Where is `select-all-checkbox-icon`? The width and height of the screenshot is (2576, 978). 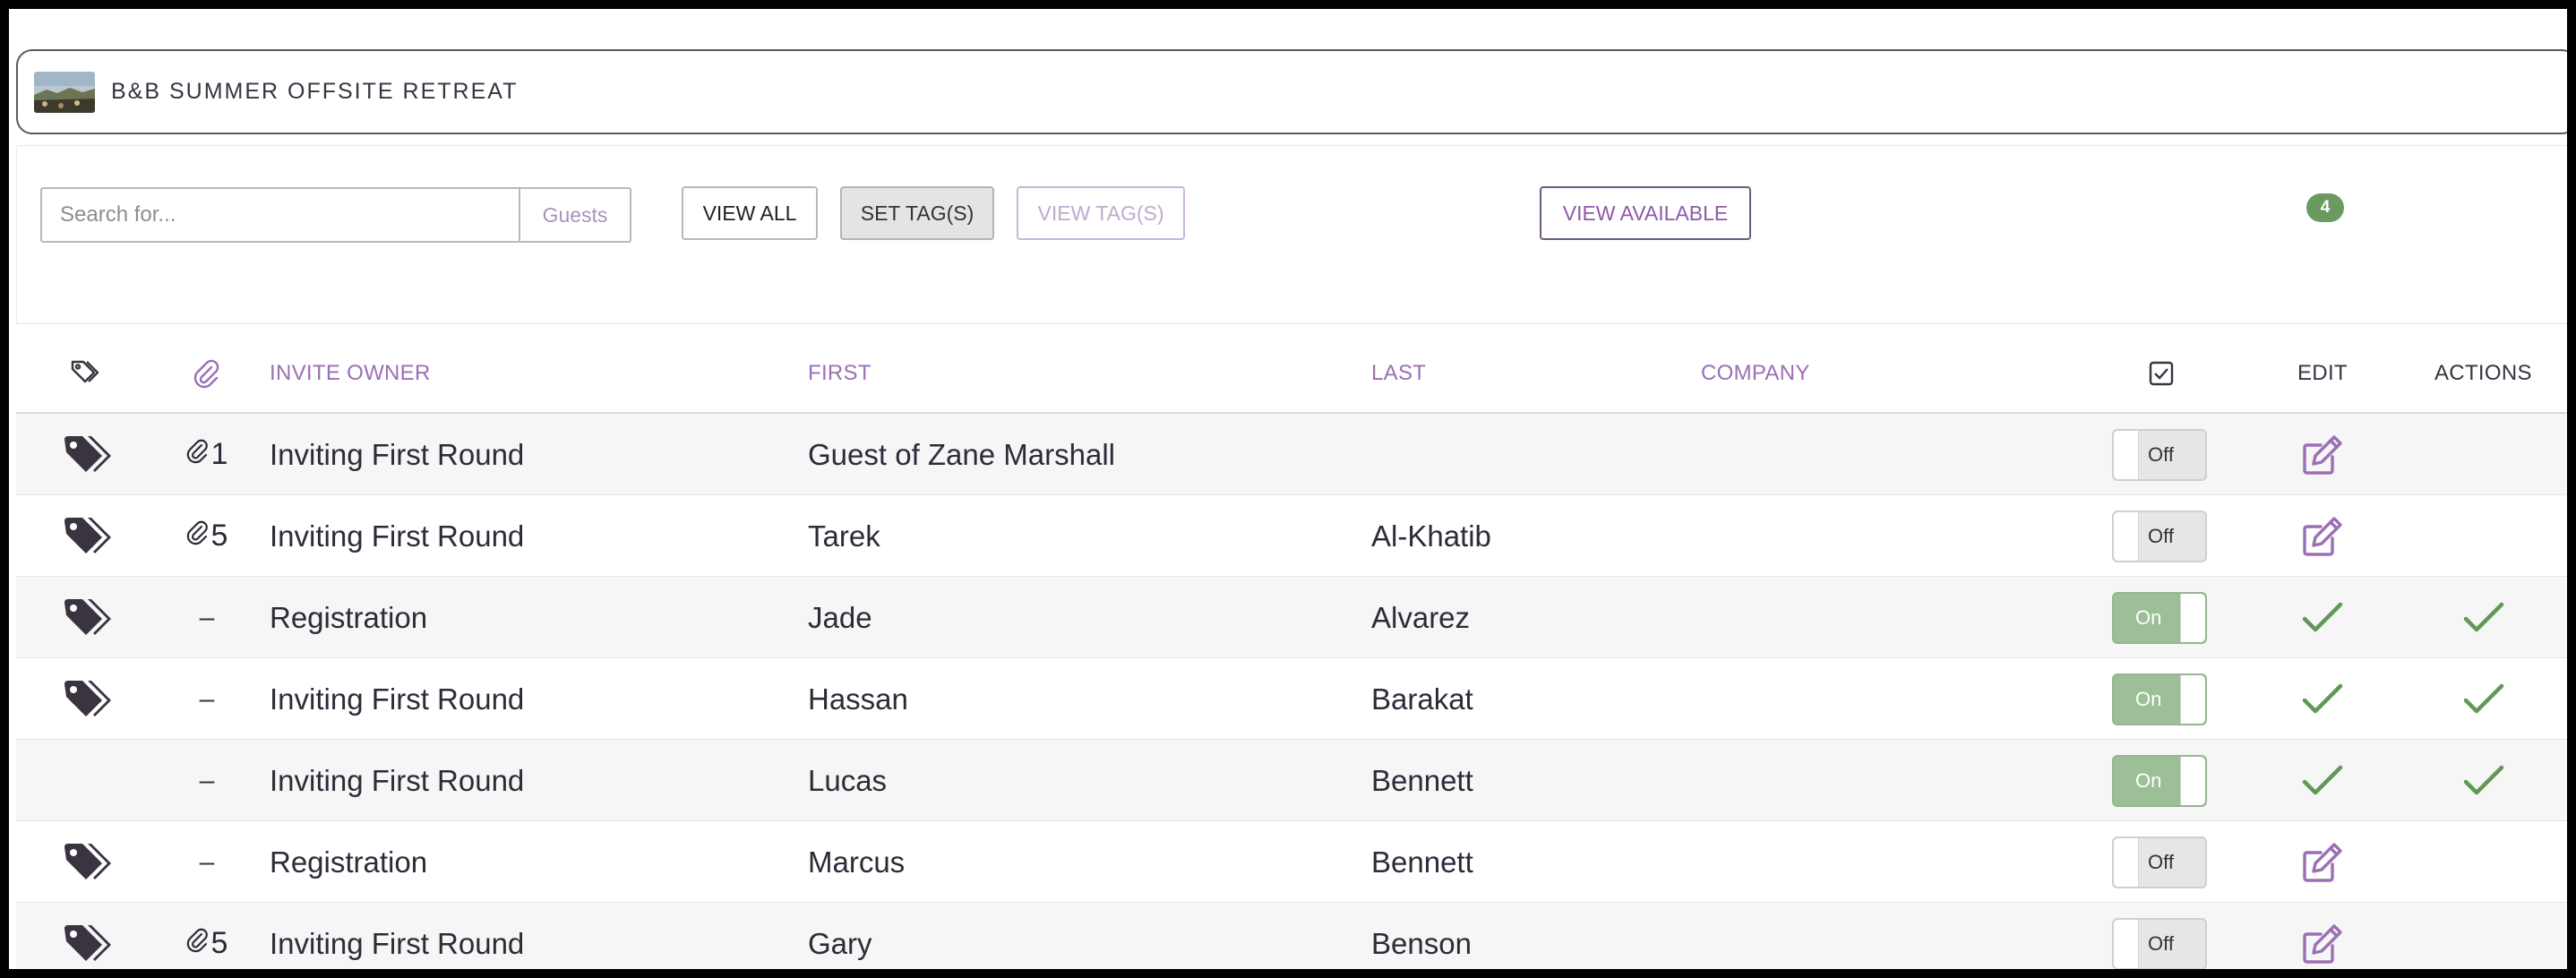 select-all-checkbox-icon is located at coordinates (2161, 373).